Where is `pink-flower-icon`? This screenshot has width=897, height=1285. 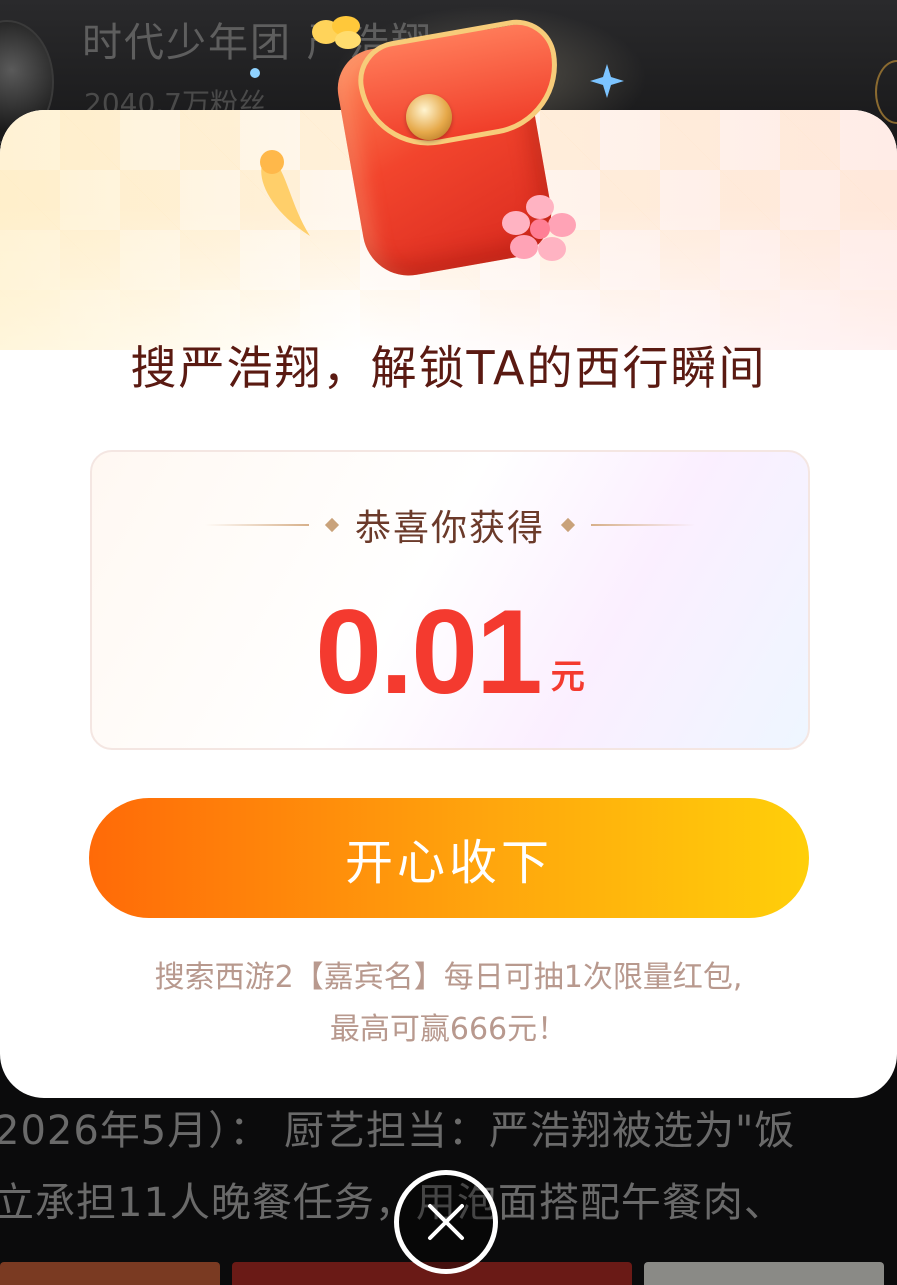
pink-flower-icon is located at coordinates (539, 228).